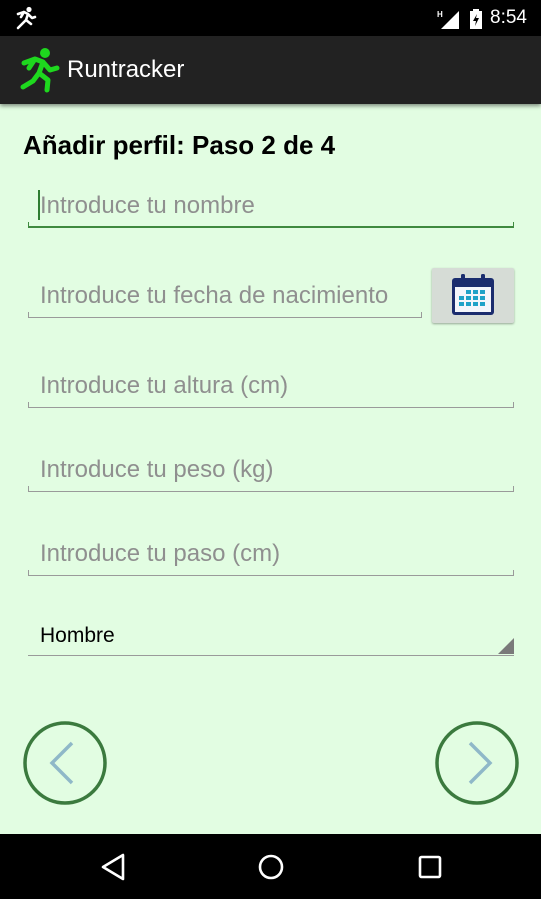 The height and width of the screenshot is (899, 541). What do you see at coordinates (40, 70) in the screenshot?
I see `running-man-icon` at bounding box center [40, 70].